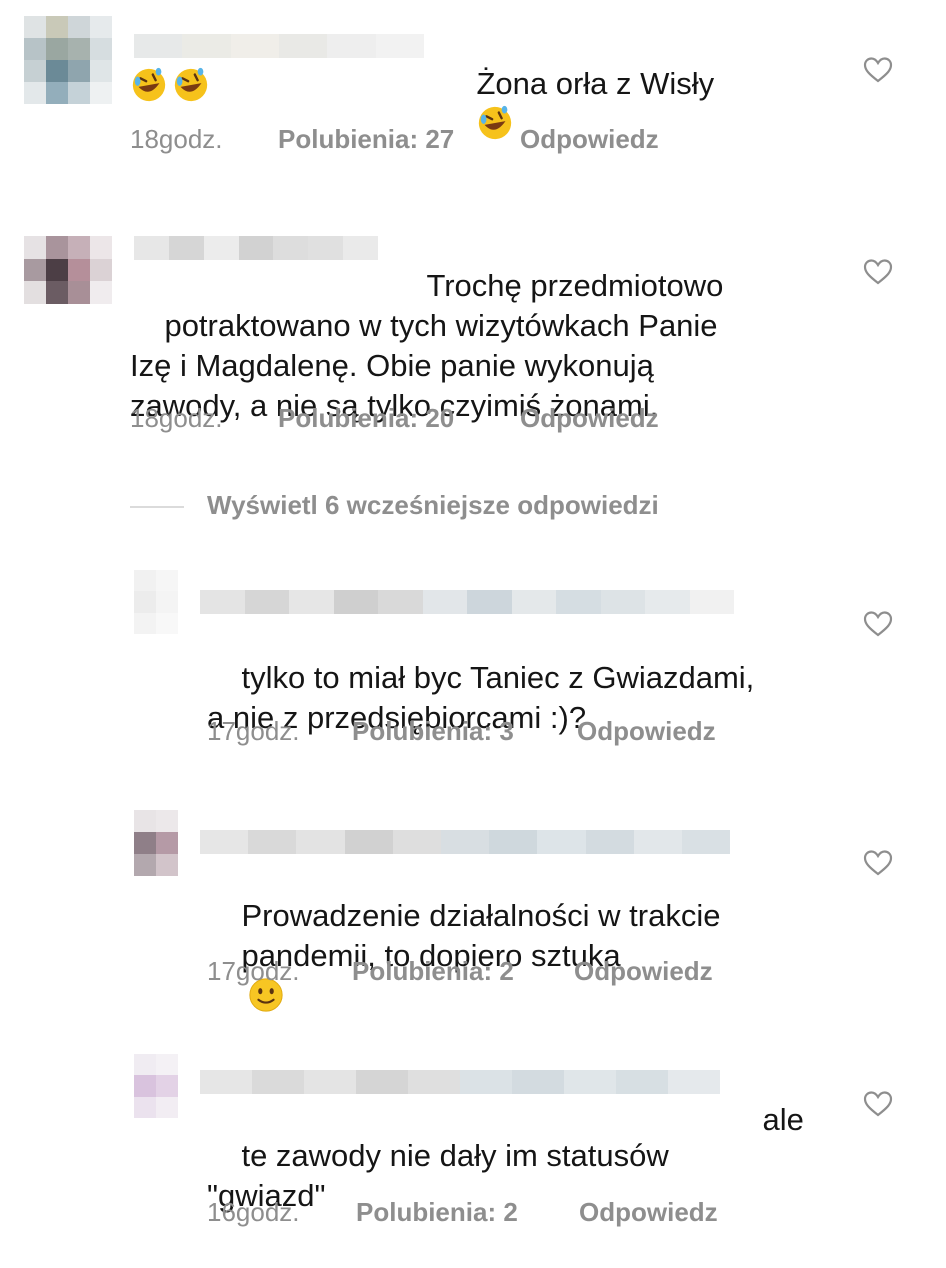  I want to click on reply-meta: 16godz. Polubienia: 2 Odpowiedz, so click(507, 1213).